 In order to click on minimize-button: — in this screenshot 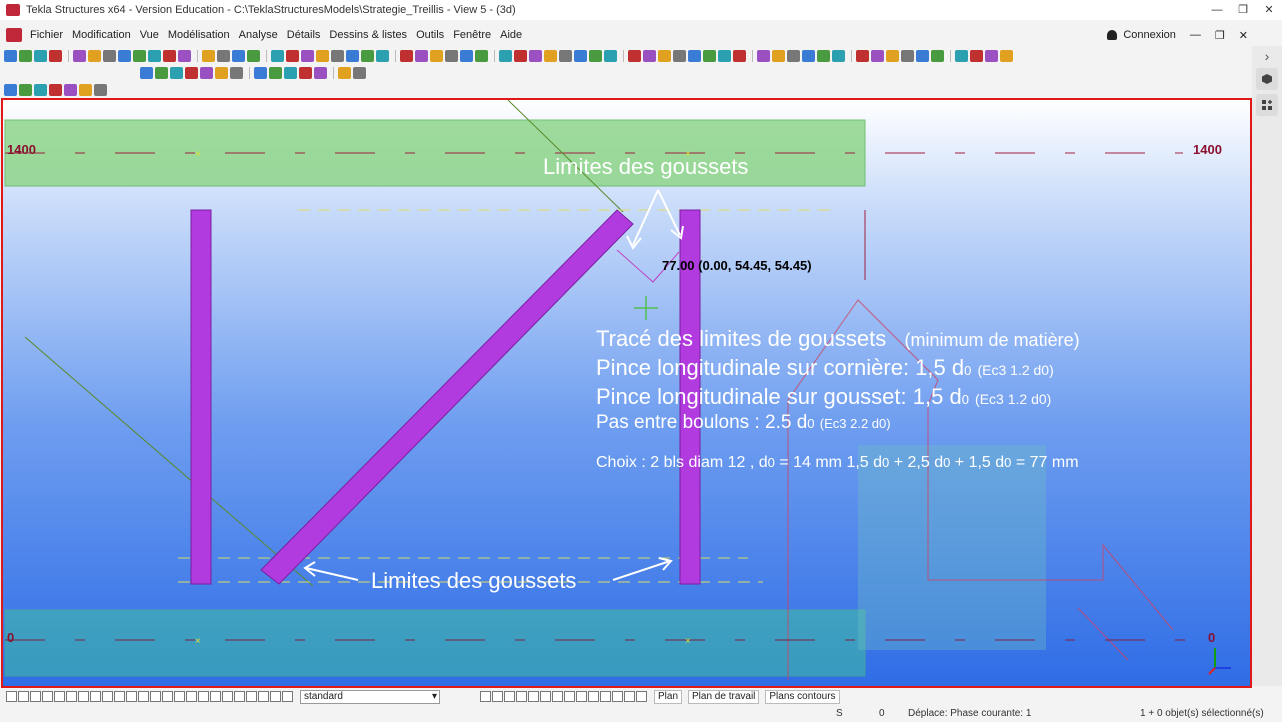, I will do `click(1217, 10)`.